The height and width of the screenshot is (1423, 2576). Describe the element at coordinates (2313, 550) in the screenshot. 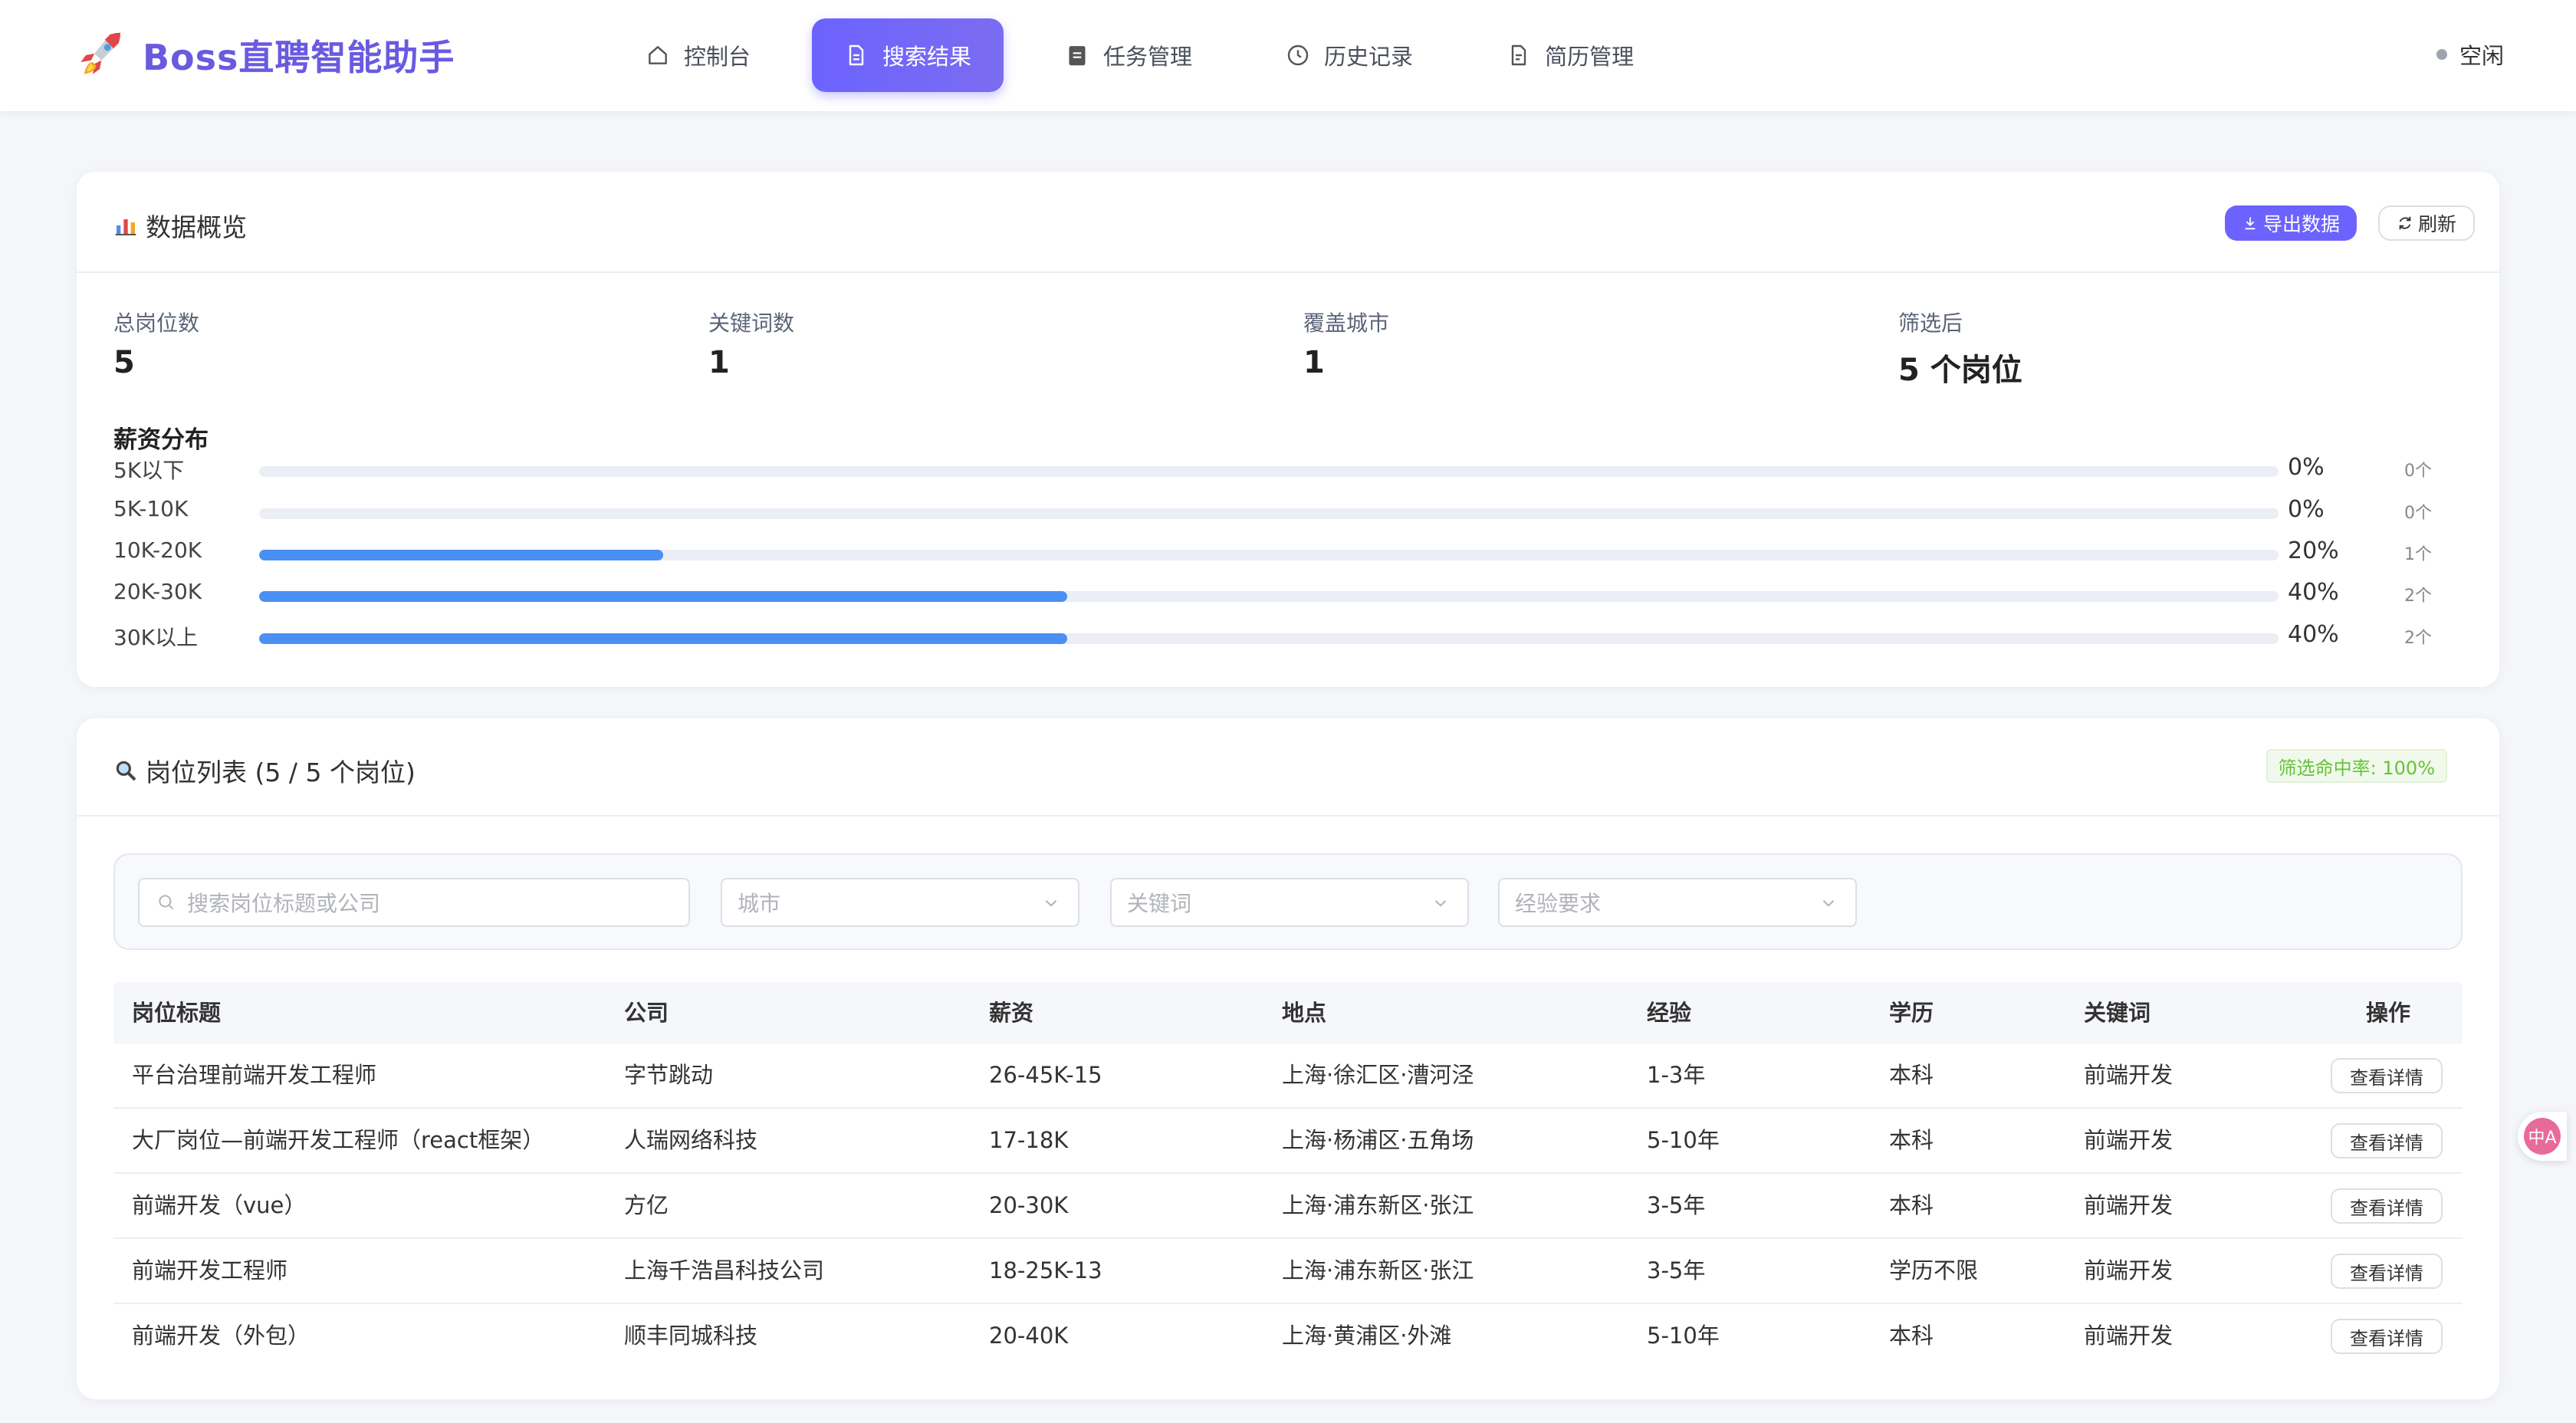

I see `salary-percent: 20%` at that location.